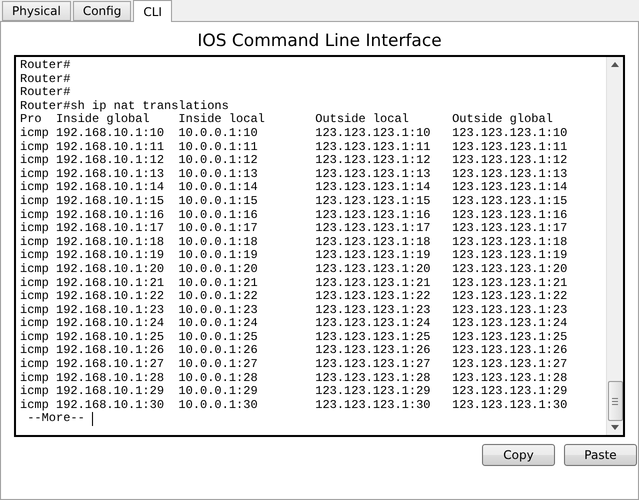 The image size is (639, 500). I want to click on terminal-line: icmp 192.168.10.1:18 10.0.0.1:18 123.123.123.1:18 123.123.123.1:18, so click(294, 242).